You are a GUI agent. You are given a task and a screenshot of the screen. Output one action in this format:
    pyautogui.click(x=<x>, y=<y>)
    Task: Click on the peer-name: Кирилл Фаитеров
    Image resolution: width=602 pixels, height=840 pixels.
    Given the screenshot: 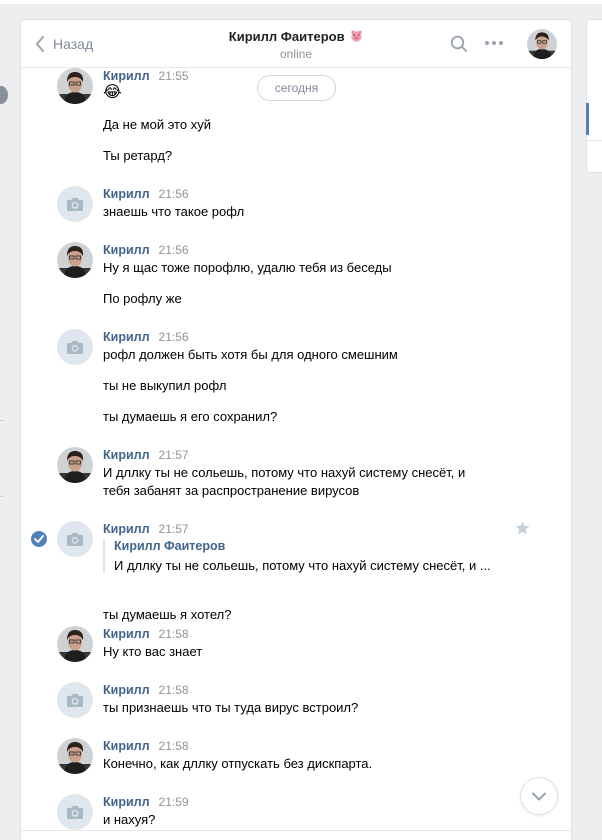 What is the action you would take?
    pyautogui.click(x=287, y=36)
    